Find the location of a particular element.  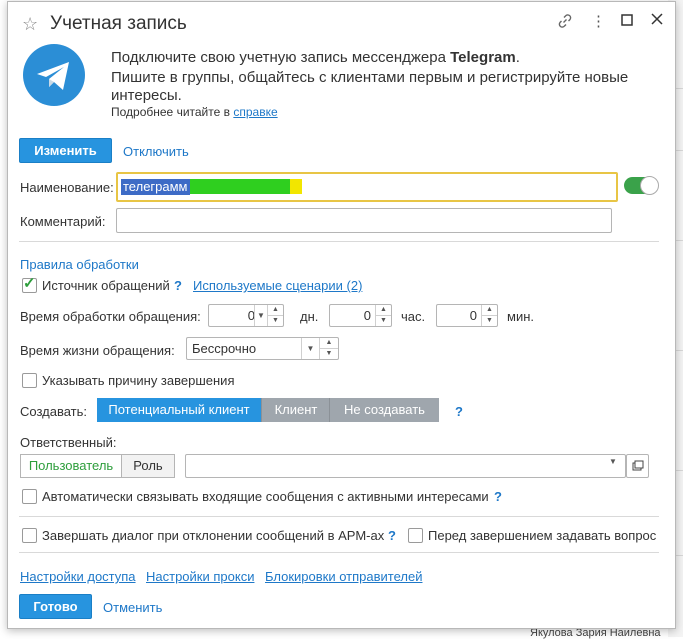

hours-unit-label: час. is located at coordinates (413, 316).